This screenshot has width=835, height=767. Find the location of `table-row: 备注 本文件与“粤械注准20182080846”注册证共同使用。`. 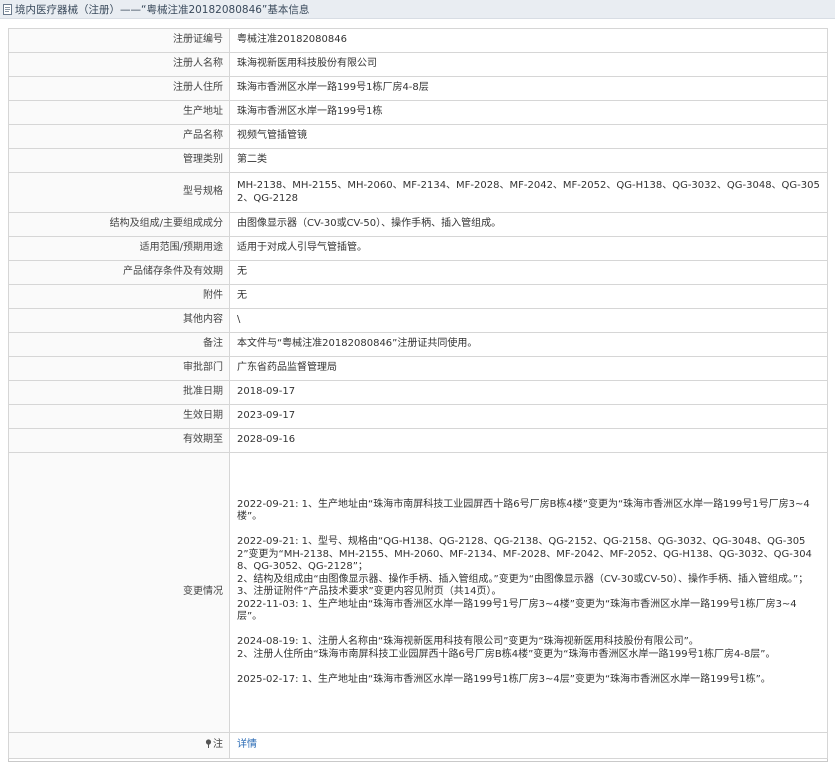

table-row: 备注 本文件与“粤械注准20182080846”注册证共同使用。 is located at coordinates (418, 344).